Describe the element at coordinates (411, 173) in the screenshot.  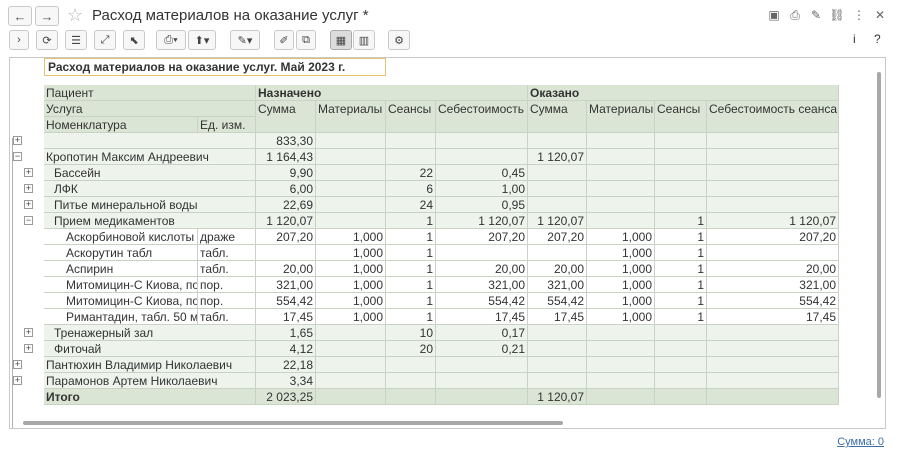
I see `row-value: 22` at that location.